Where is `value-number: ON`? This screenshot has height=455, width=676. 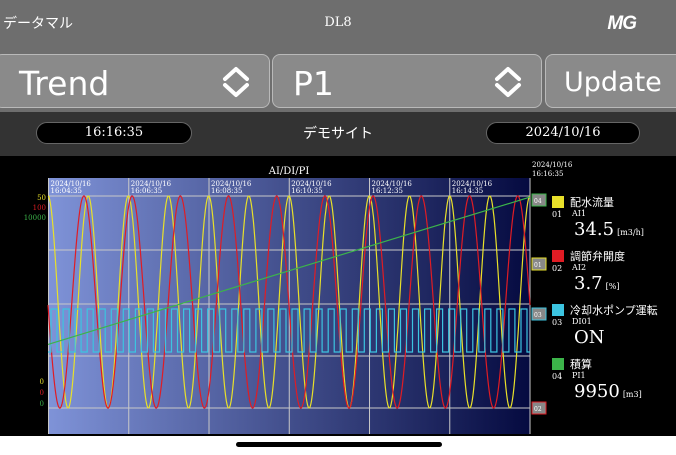
value-number: ON is located at coordinates (589, 337).